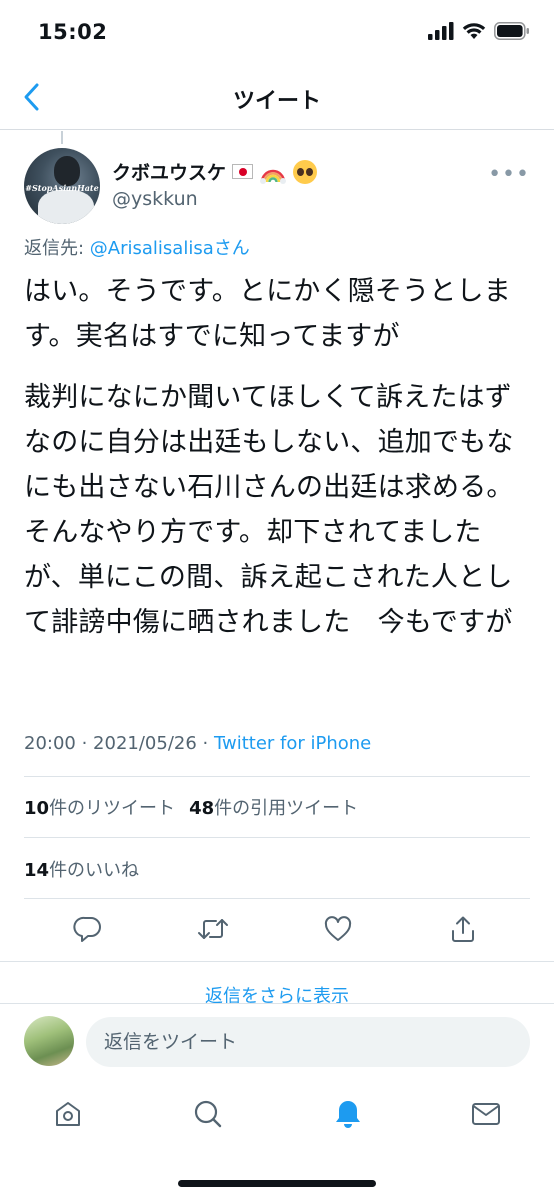  I want to click on reply-icon, so click(87, 929).